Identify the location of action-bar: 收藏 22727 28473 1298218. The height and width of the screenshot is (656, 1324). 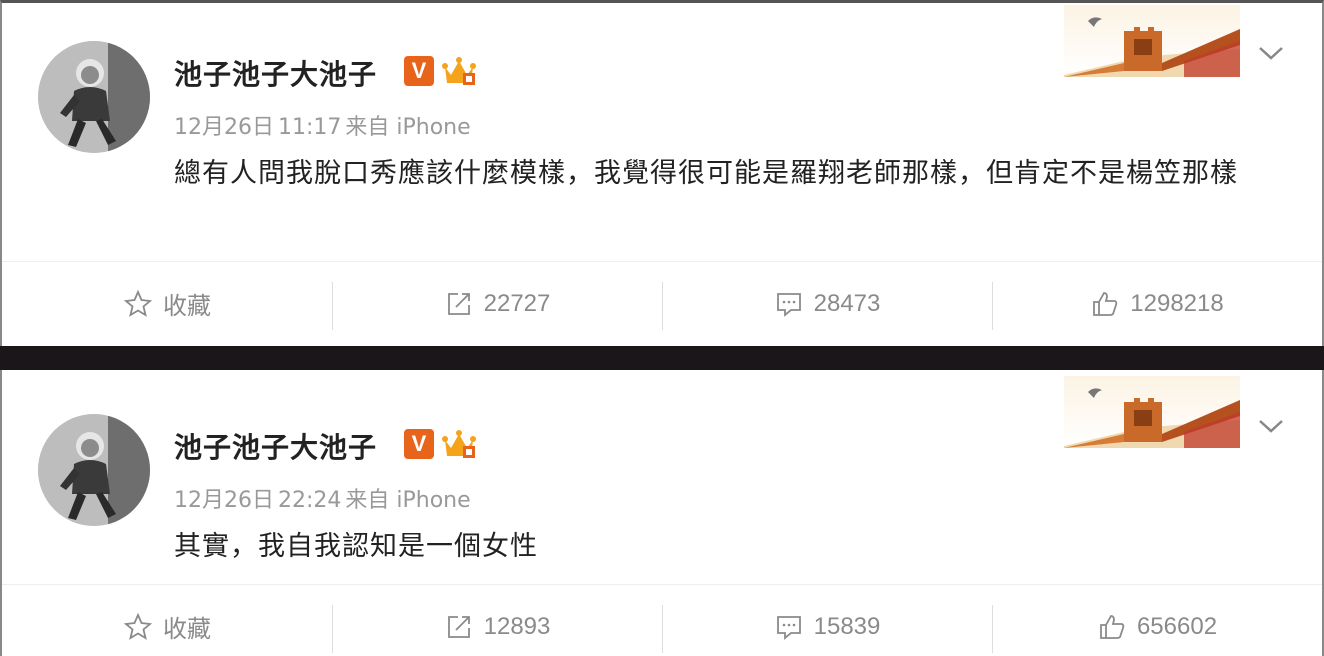
(662, 303).